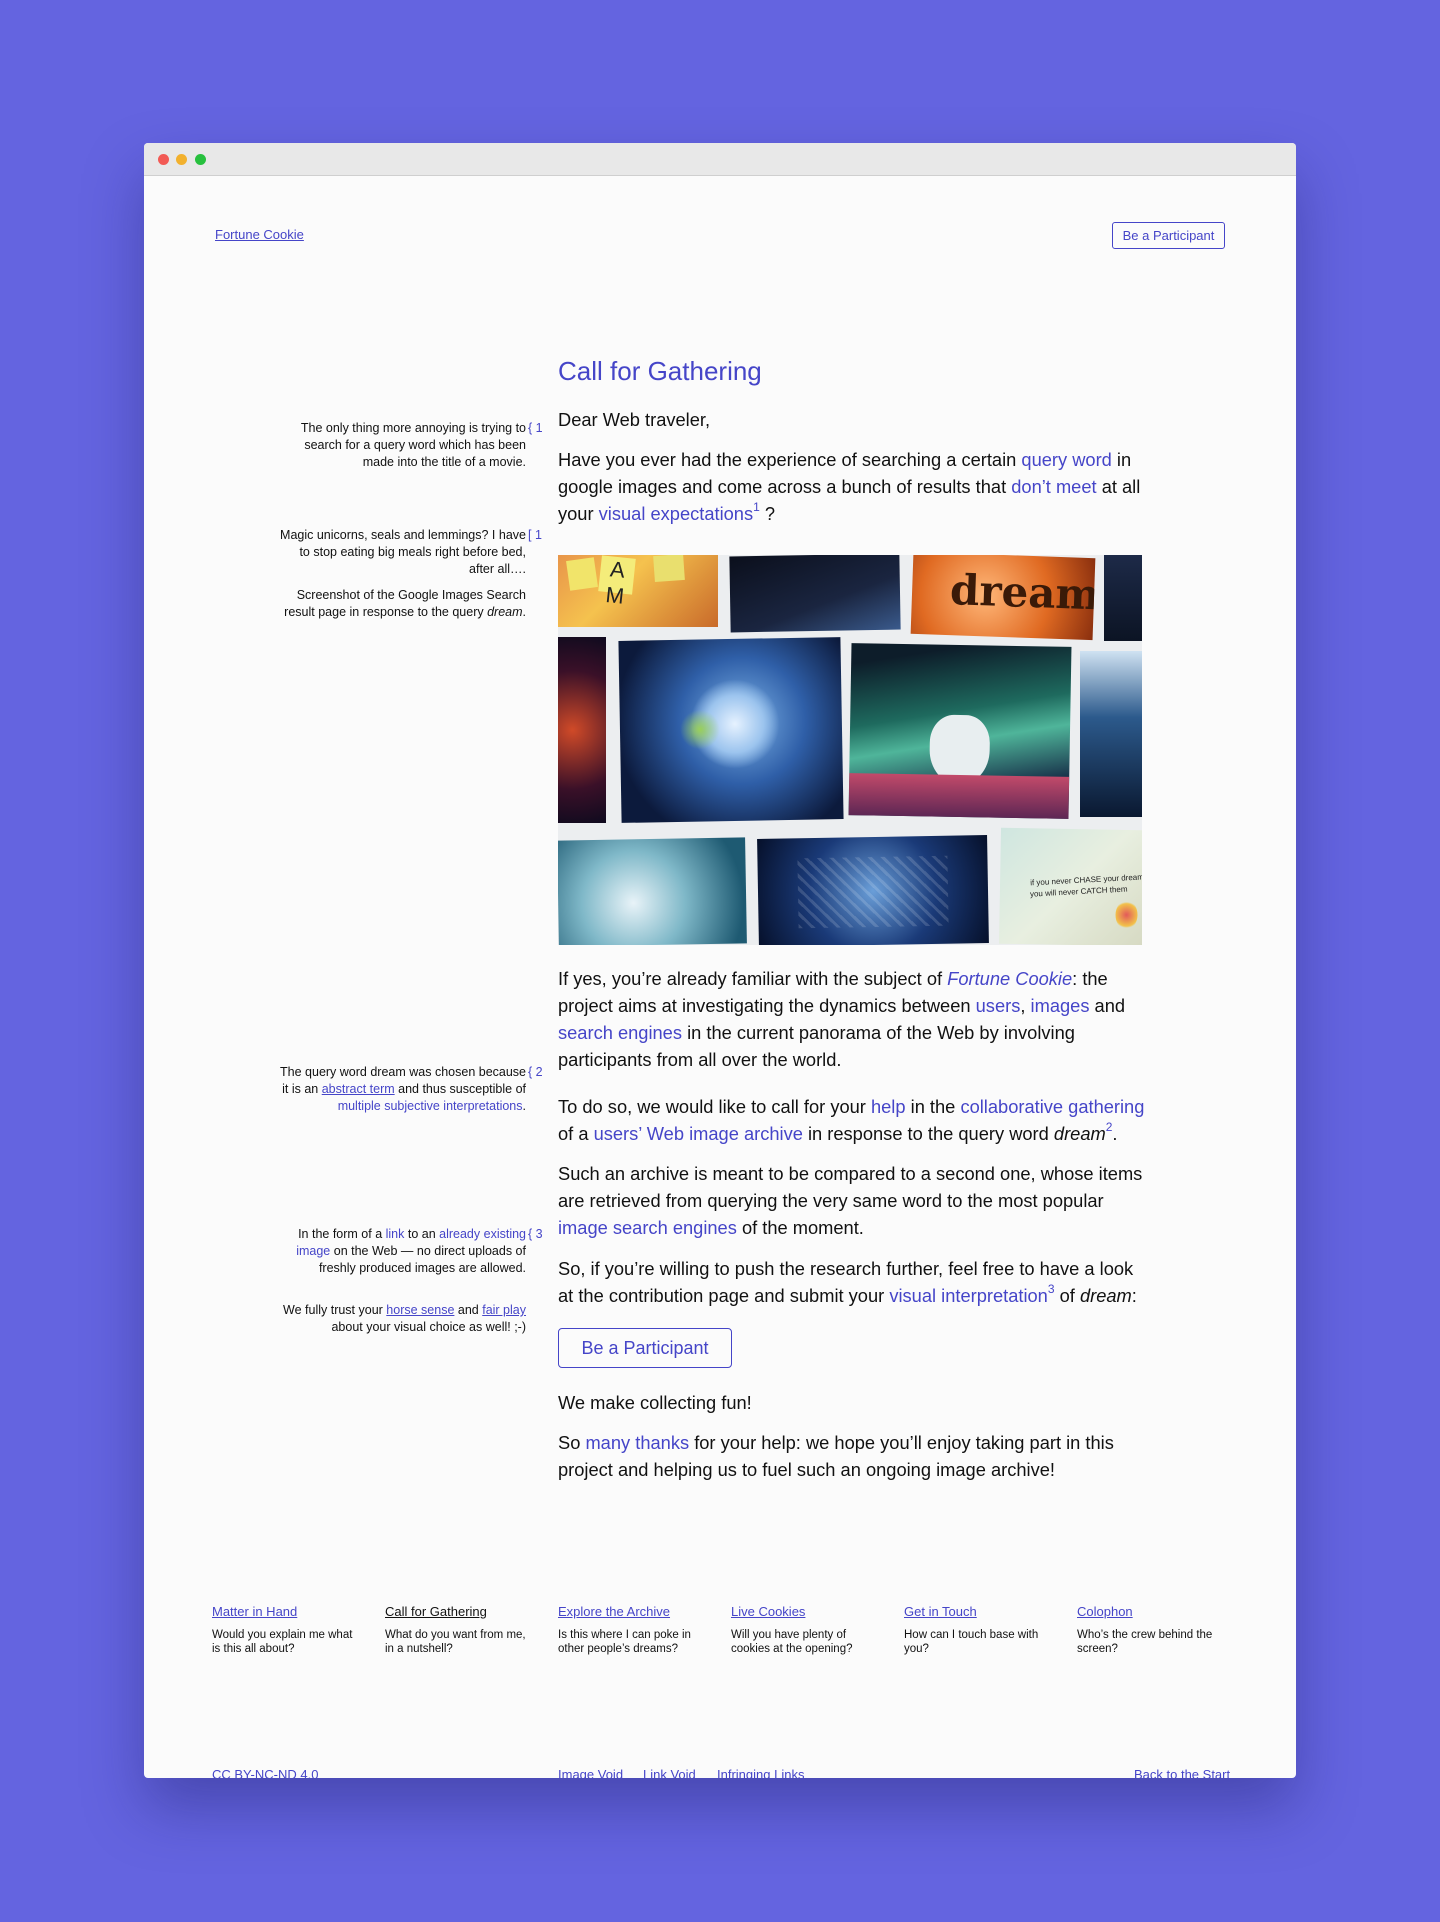  Describe the element at coordinates (460, 1613) in the screenshot. I see `footer-link-call: Call for Gathering` at that location.